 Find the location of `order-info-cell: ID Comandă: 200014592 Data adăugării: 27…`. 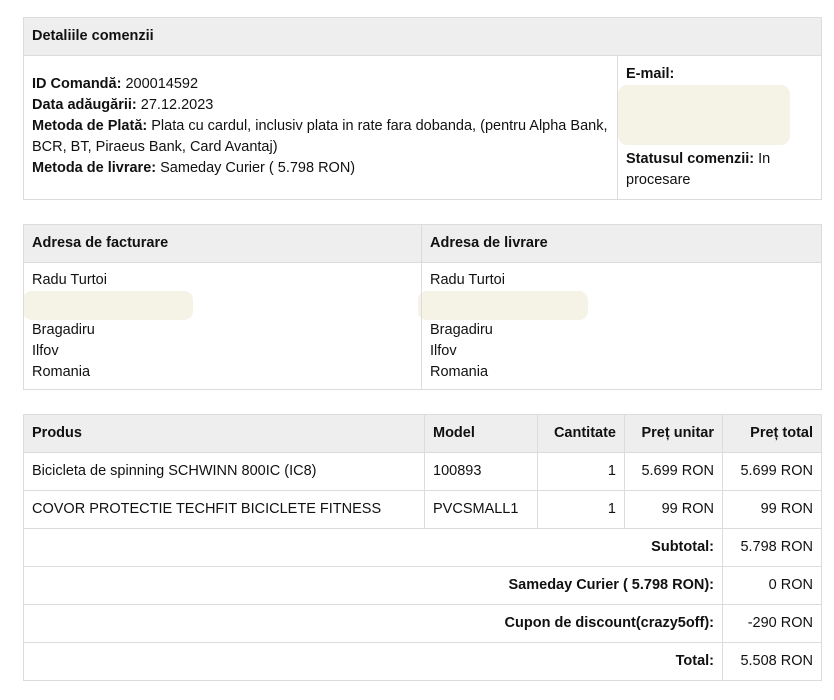

order-info-cell: ID Comandă: 200014592 Data adăugării: 27… is located at coordinates (320, 127).